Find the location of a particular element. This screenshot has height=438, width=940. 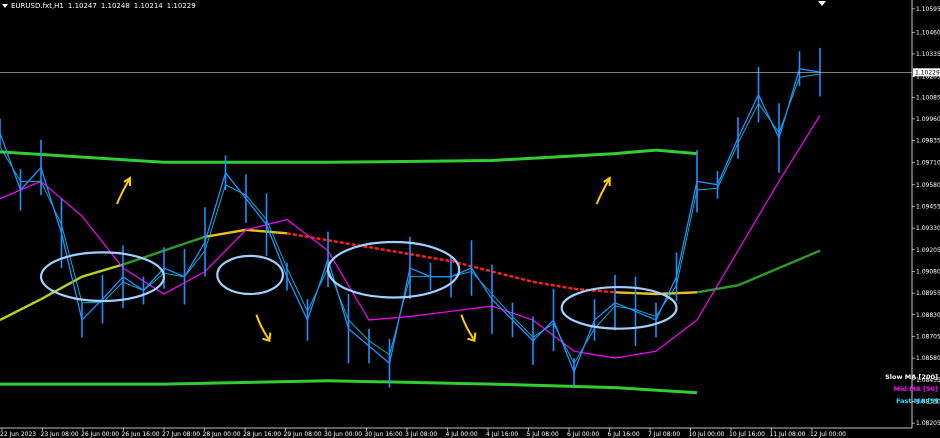

time-tick-label: 6 Jul 16:00 is located at coordinates (624, 434).